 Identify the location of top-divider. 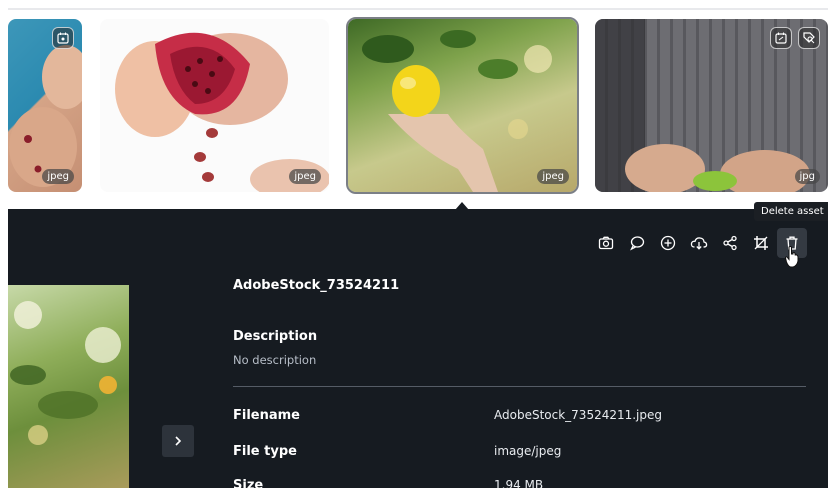
(418, 9).